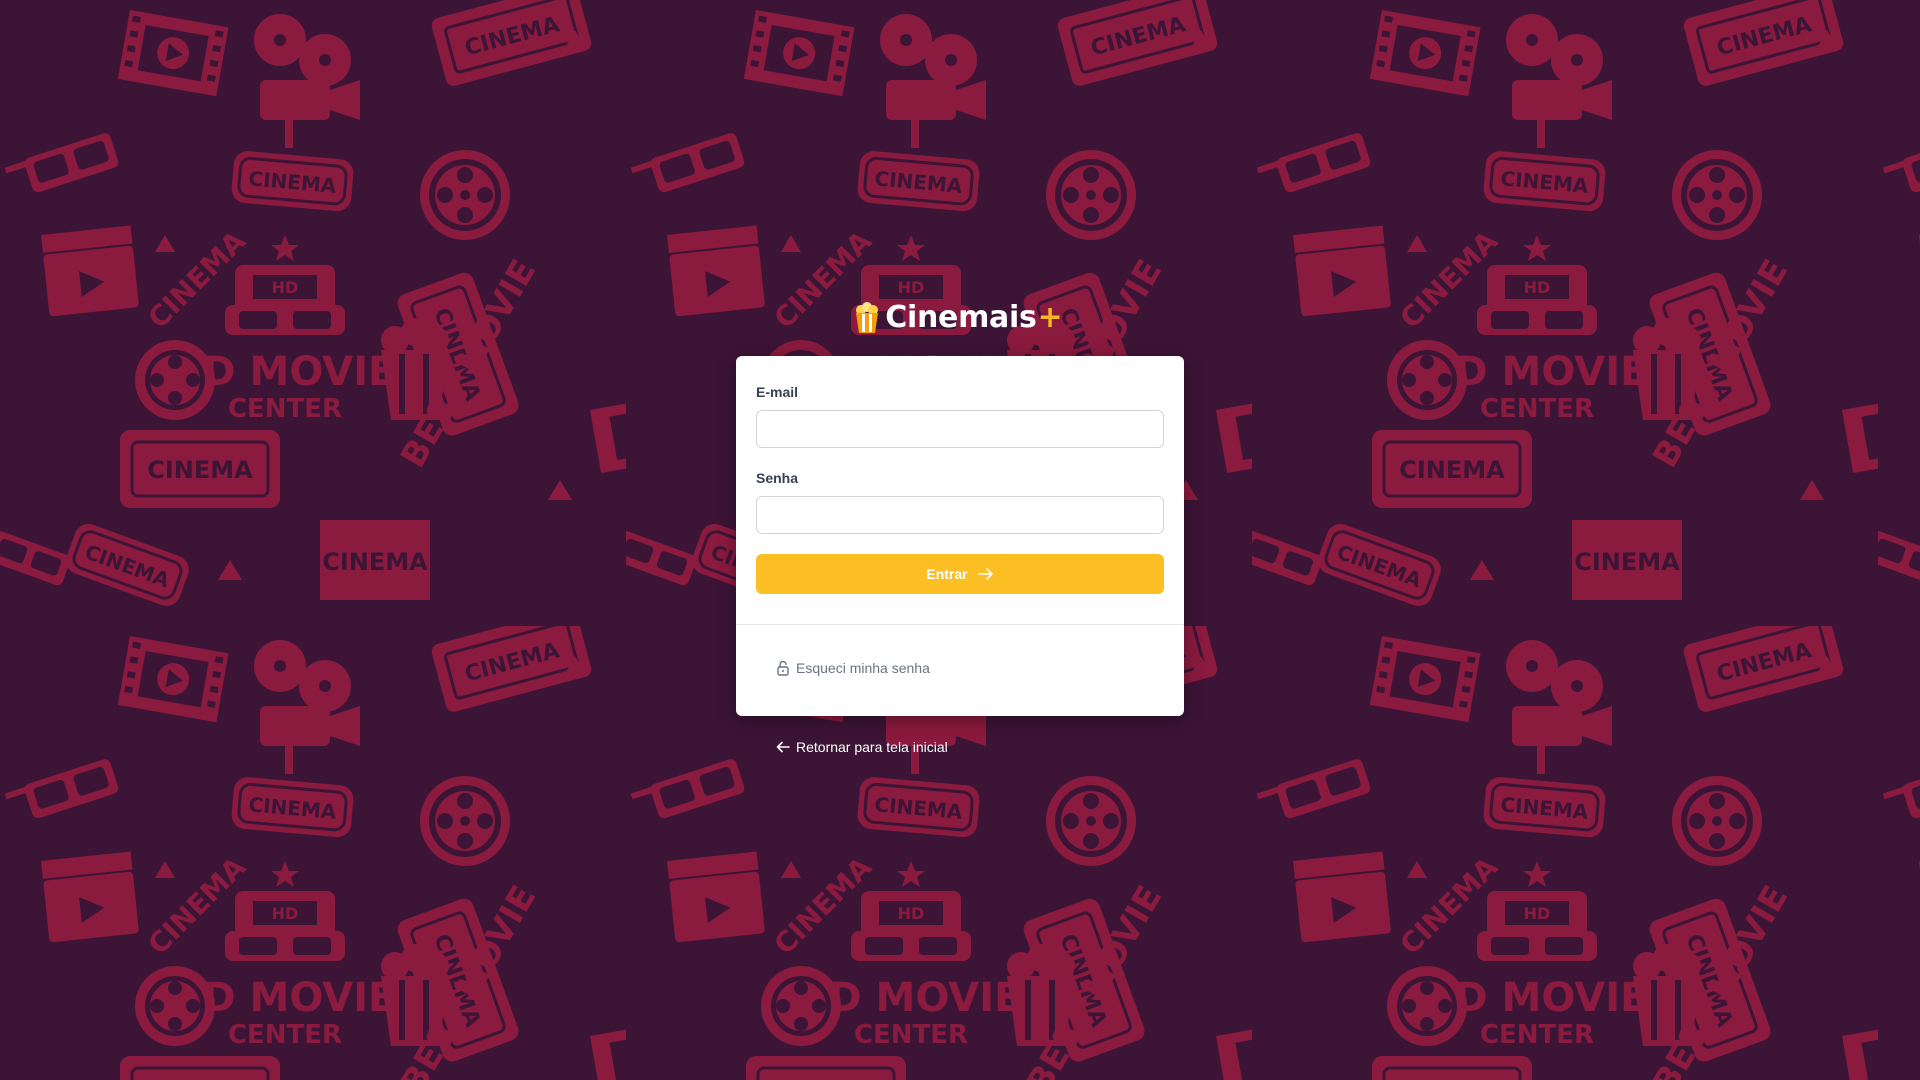 Image resolution: width=1920 pixels, height=1080 pixels. I want to click on password-field-group: Senha, so click(960, 502).